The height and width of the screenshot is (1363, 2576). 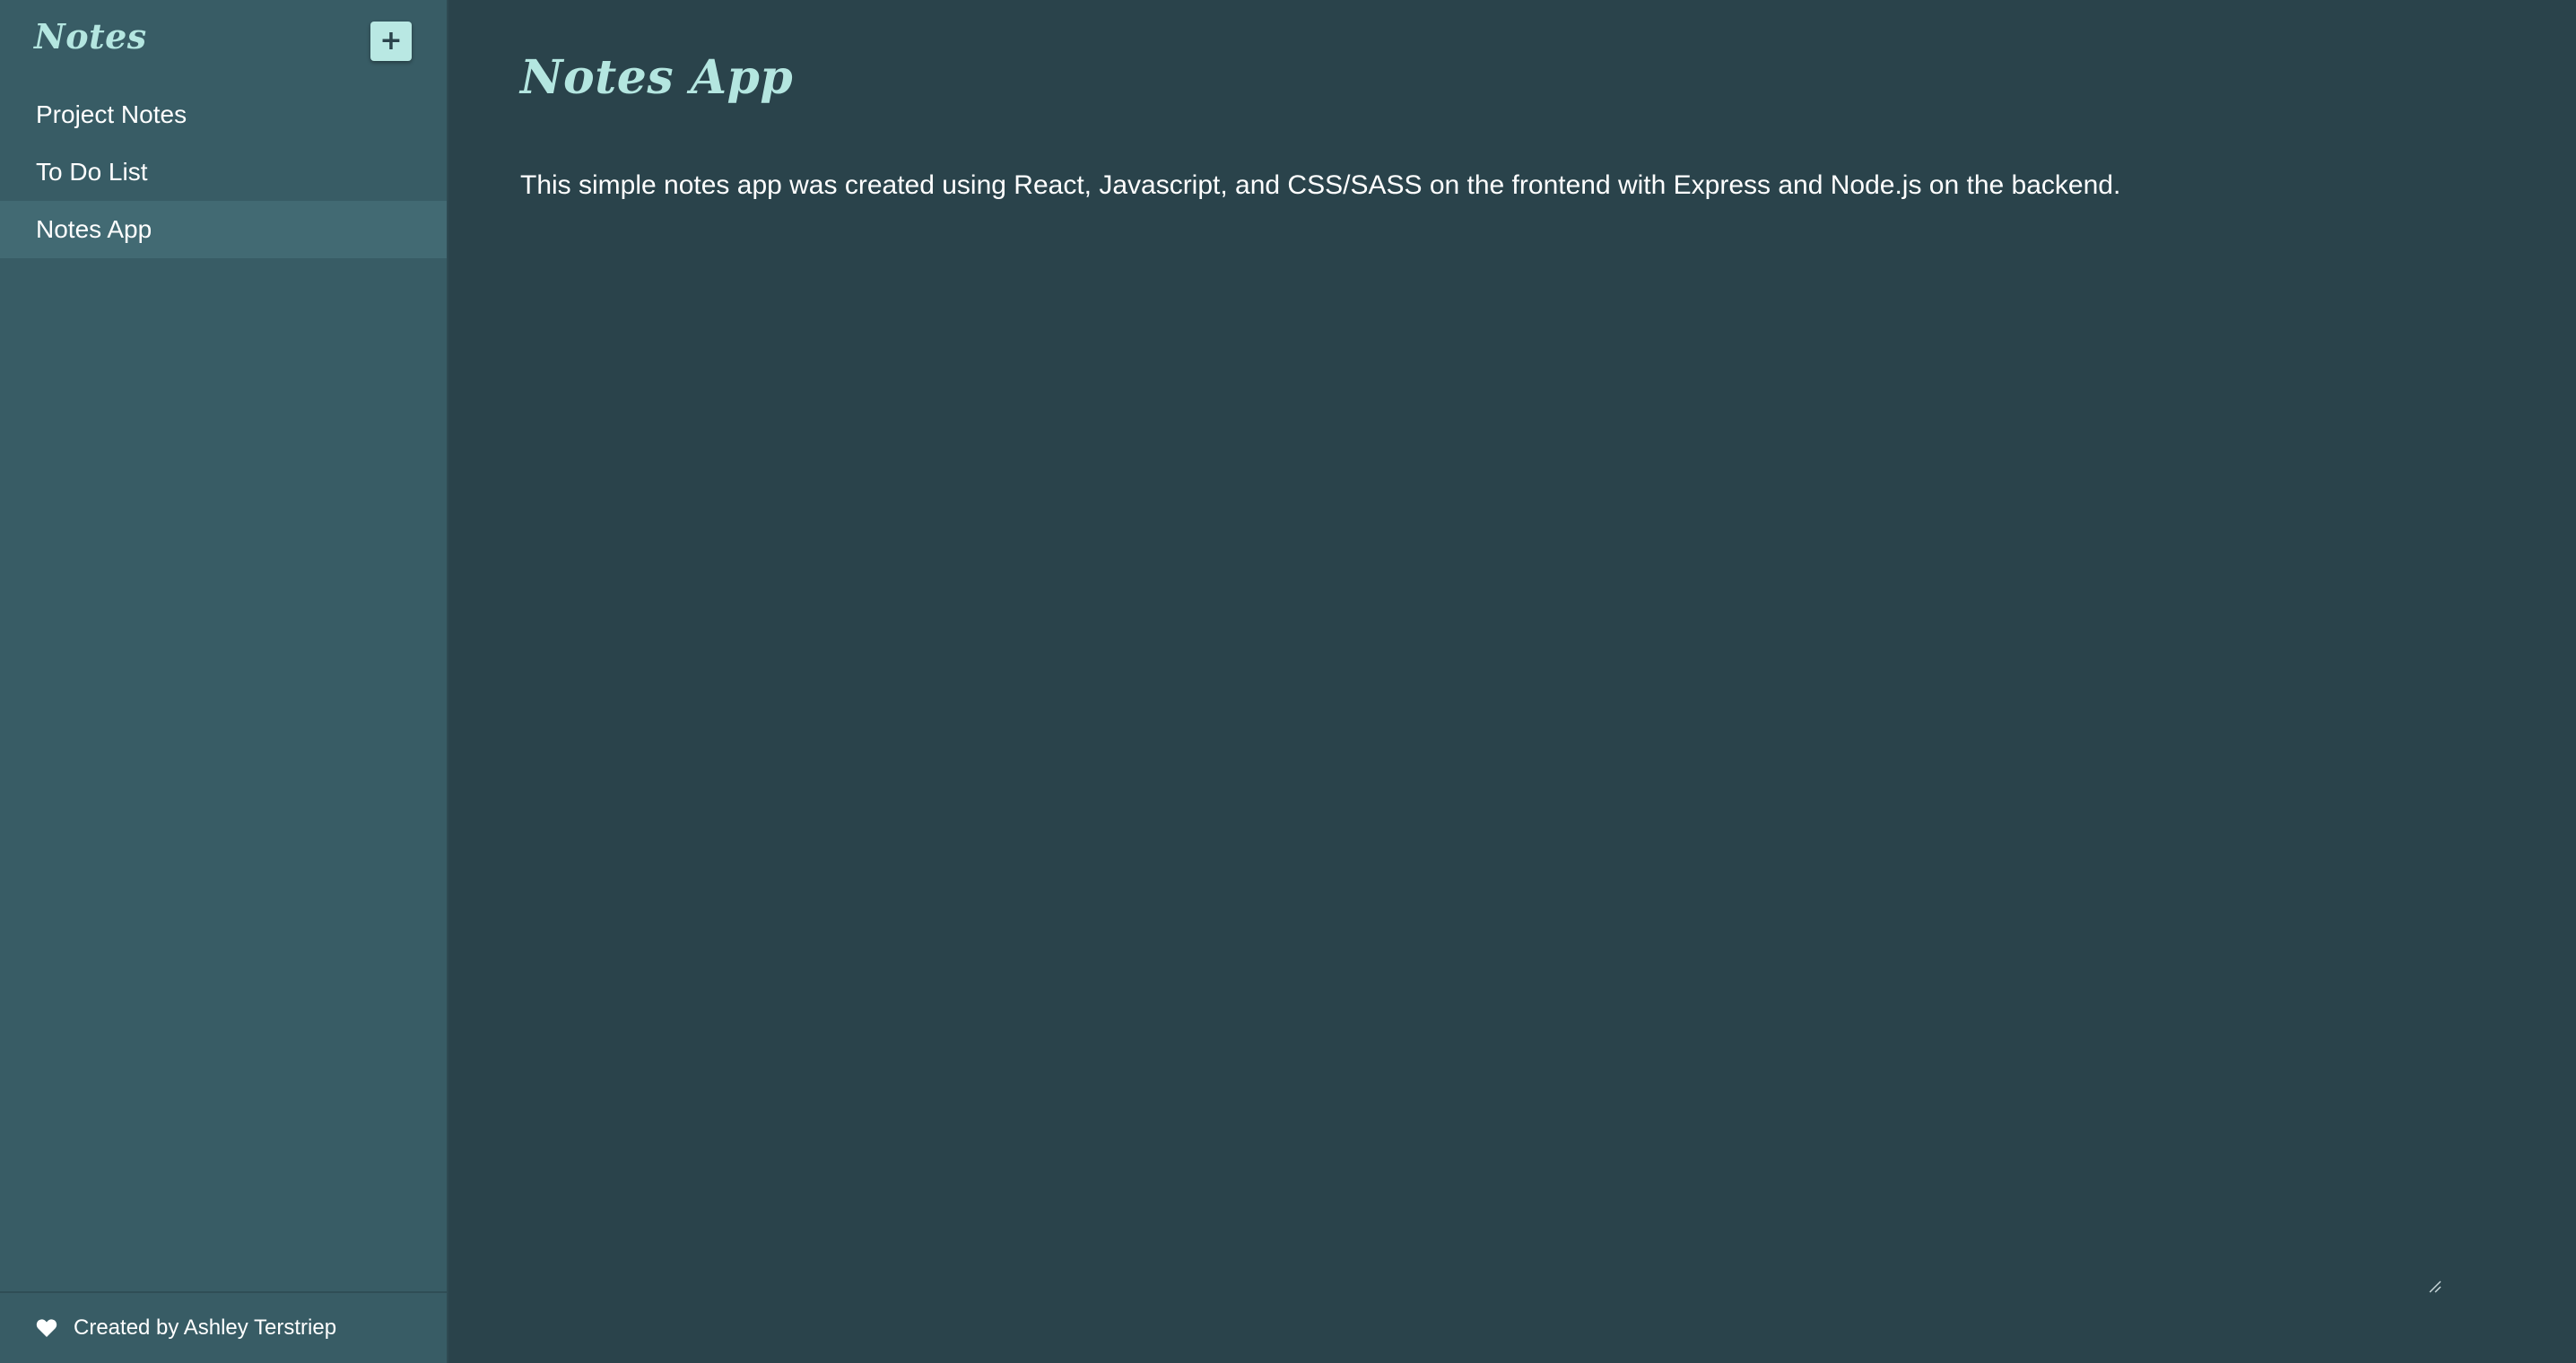 What do you see at coordinates (223, 230) in the screenshot?
I see `note-list-item-notes-app: Notes App` at bounding box center [223, 230].